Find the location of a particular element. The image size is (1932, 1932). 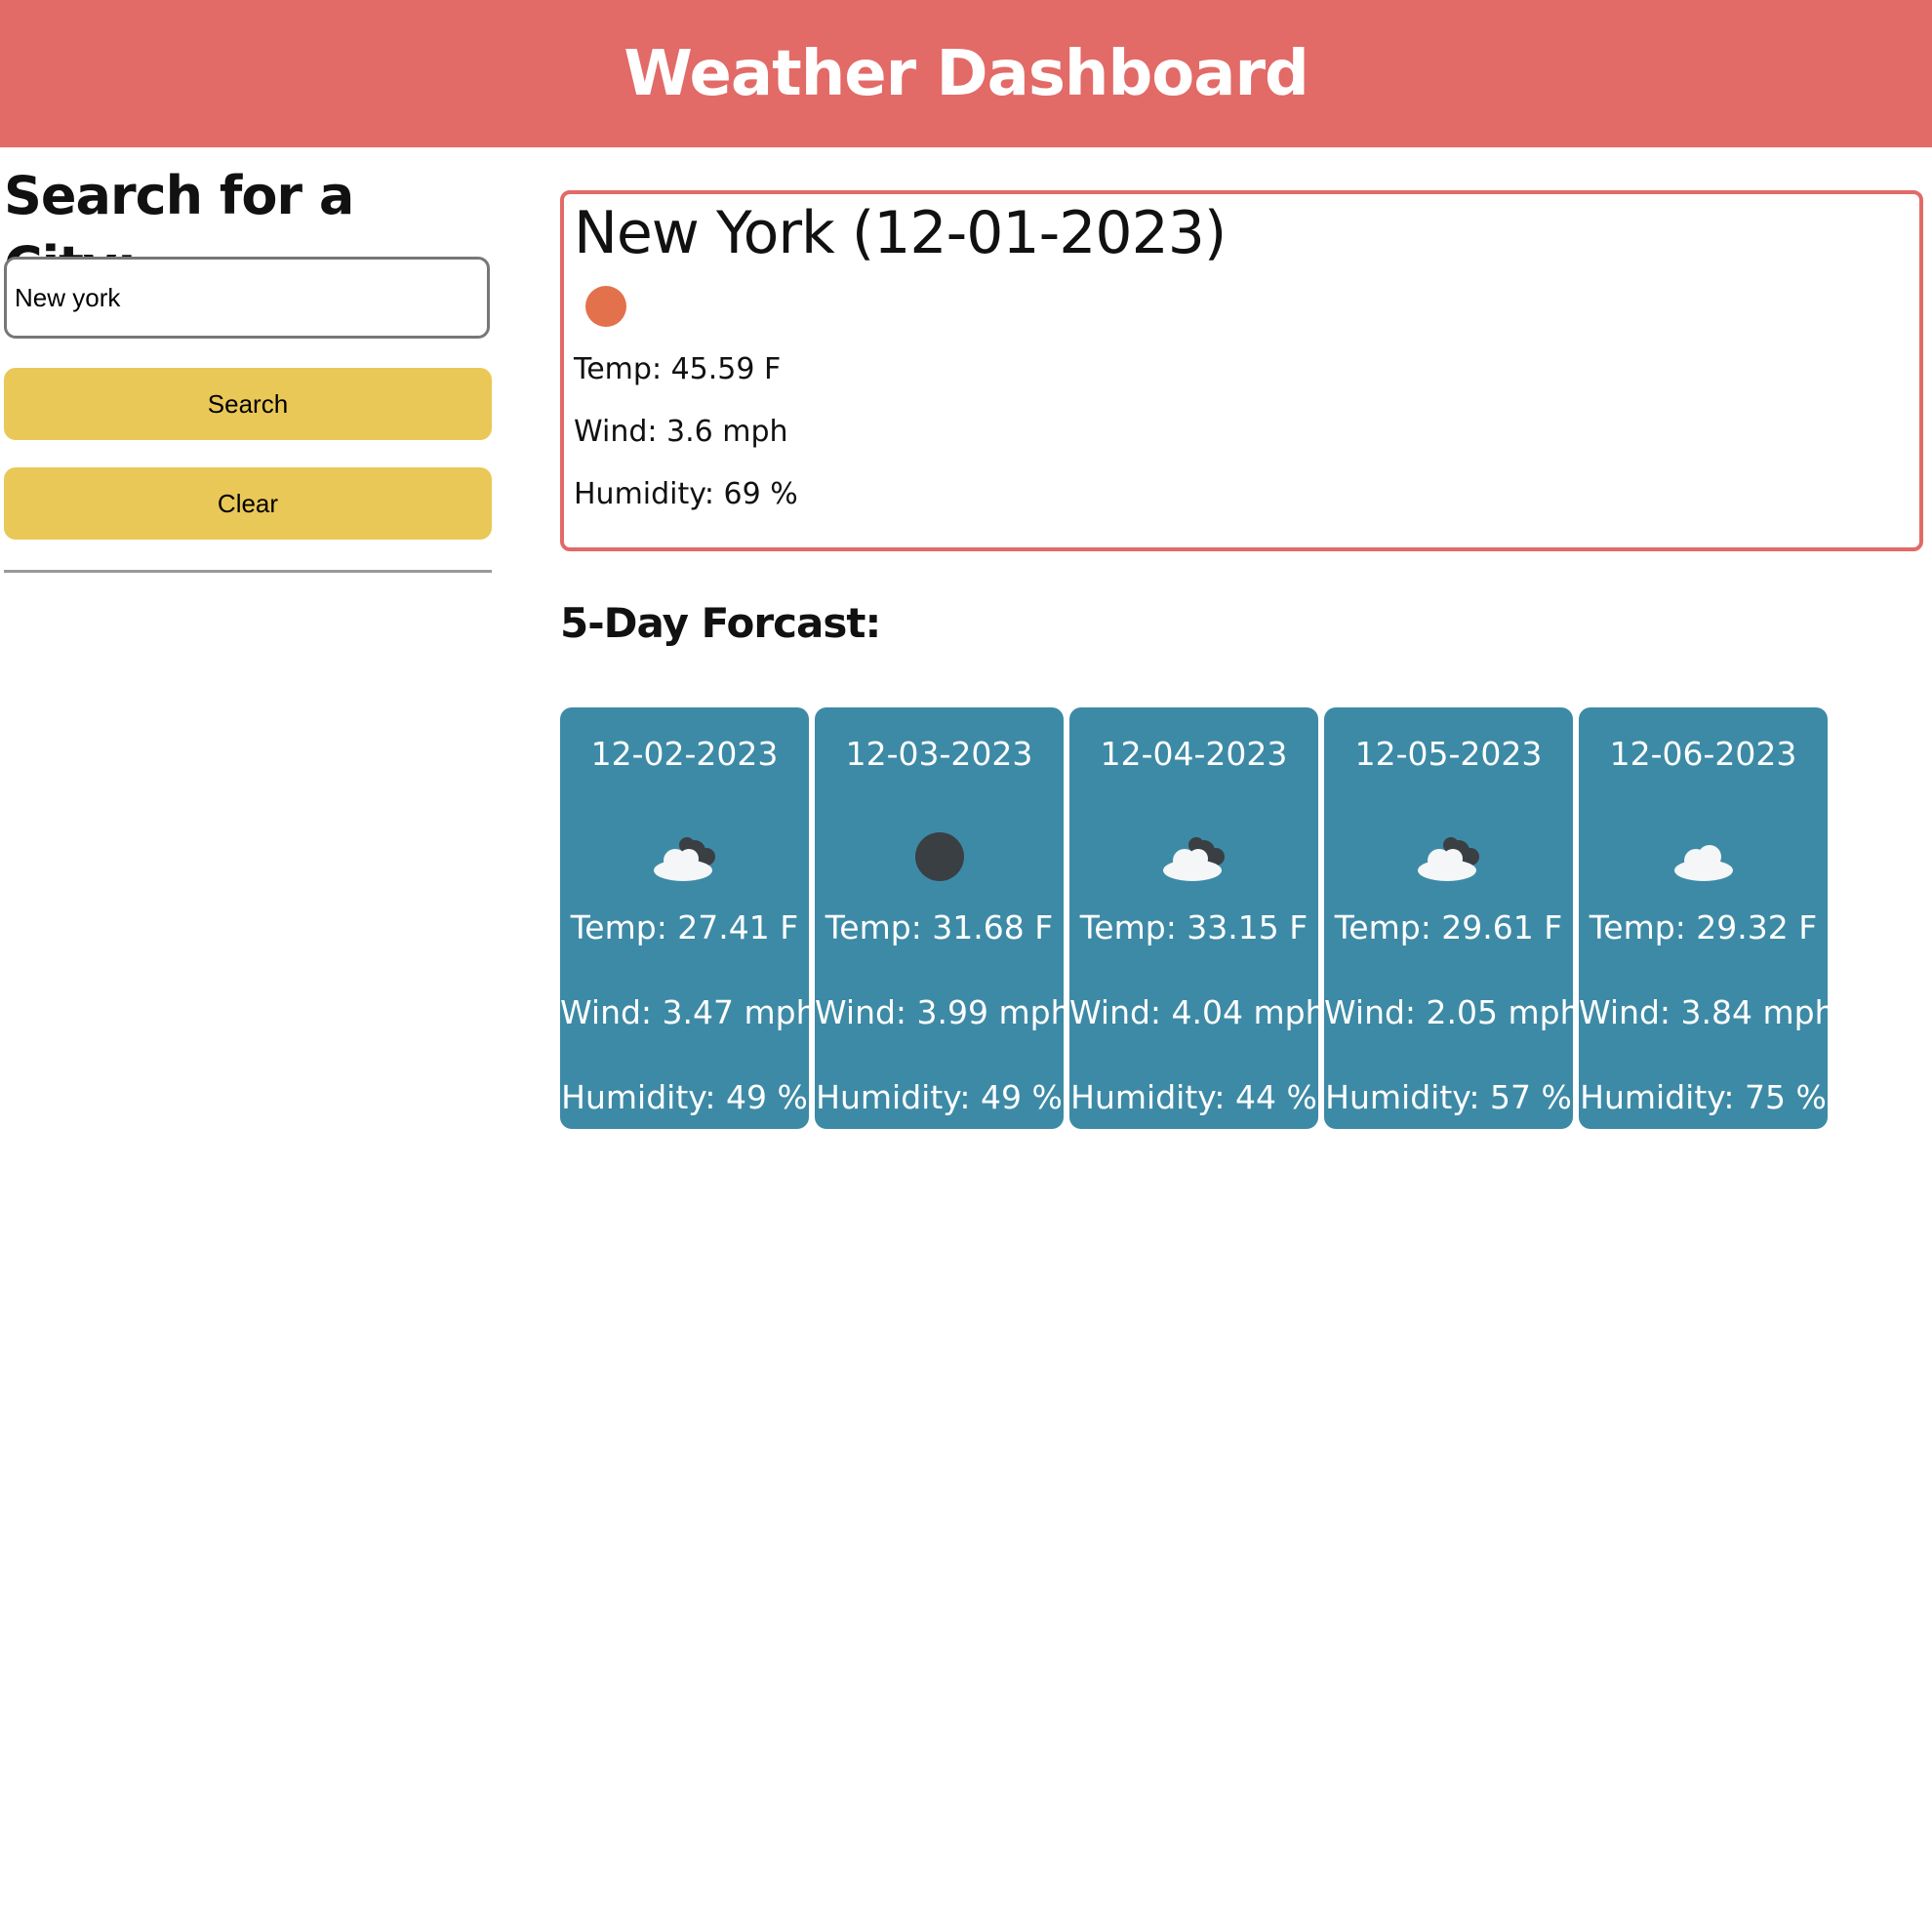

forecast-date: 12-02-2023 is located at coordinates (684, 754).